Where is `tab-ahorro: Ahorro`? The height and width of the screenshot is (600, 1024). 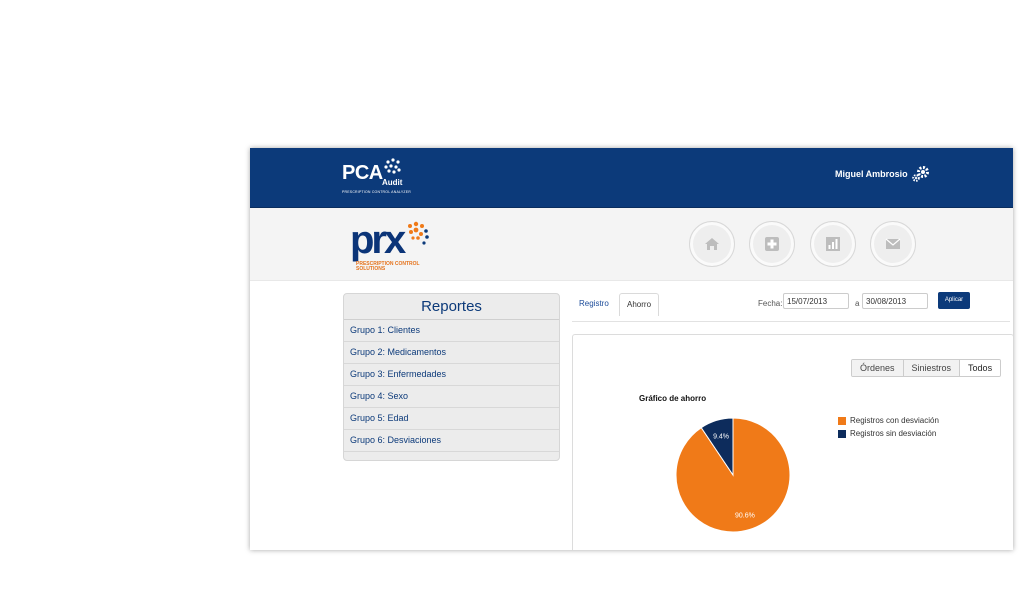
tab-ahorro: Ahorro is located at coordinates (639, 304).